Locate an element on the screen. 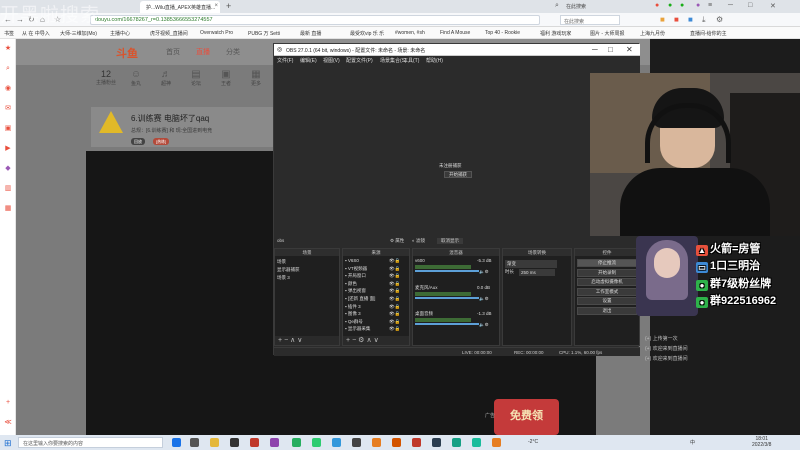 The height and width of the screenshot is (450, 800). menu-icon: ≡ is located at coordinates (710, 5).